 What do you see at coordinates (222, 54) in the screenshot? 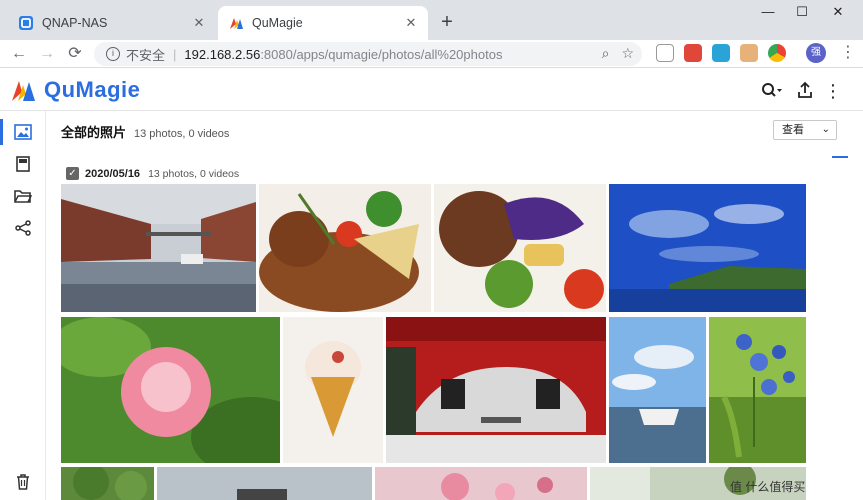
I see `address-host: 192.168.2.56` at bounding box center [222, 54].